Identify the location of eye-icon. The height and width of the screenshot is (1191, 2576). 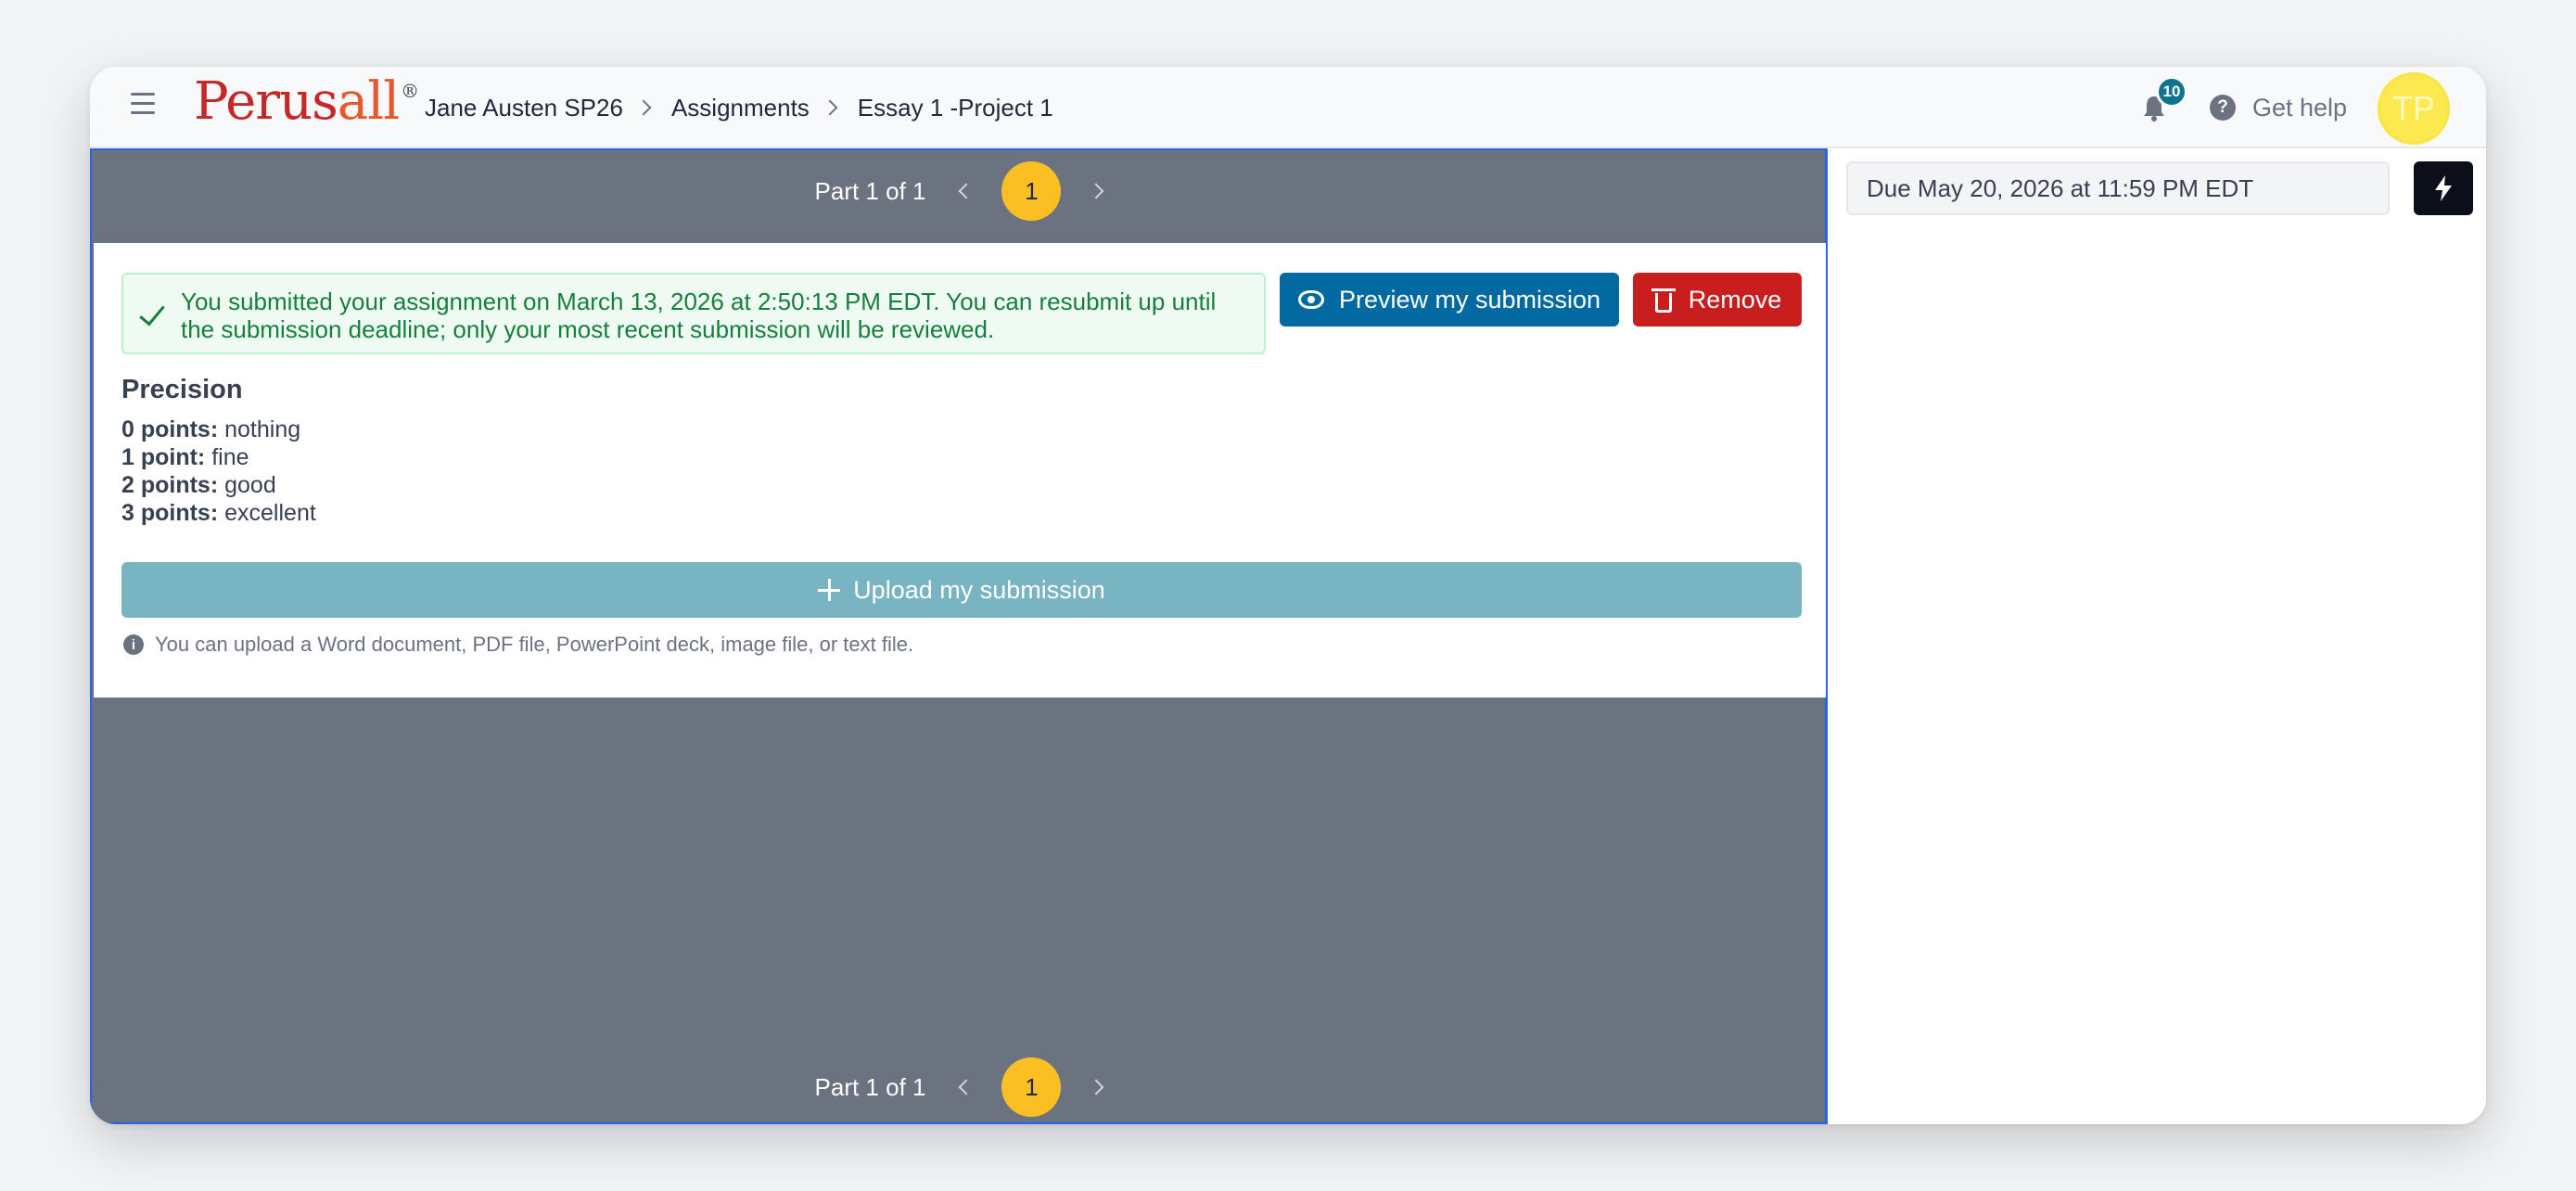
(1310, 299).